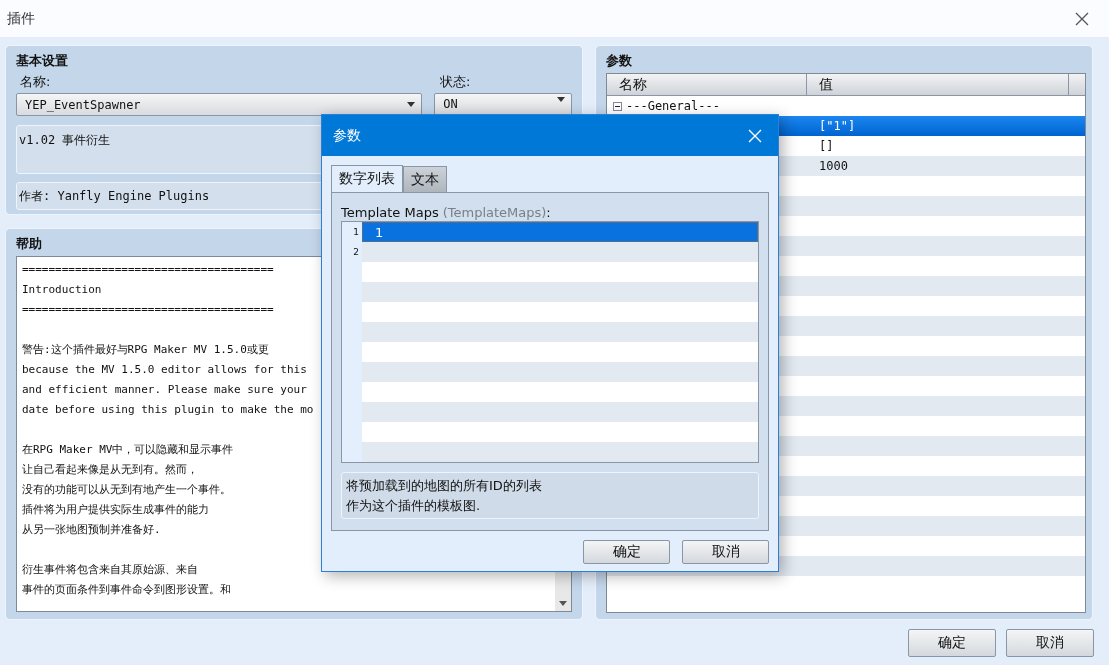 The image size is (1109, 665). I want to click on name-label: 名称:, so click(36, 82).